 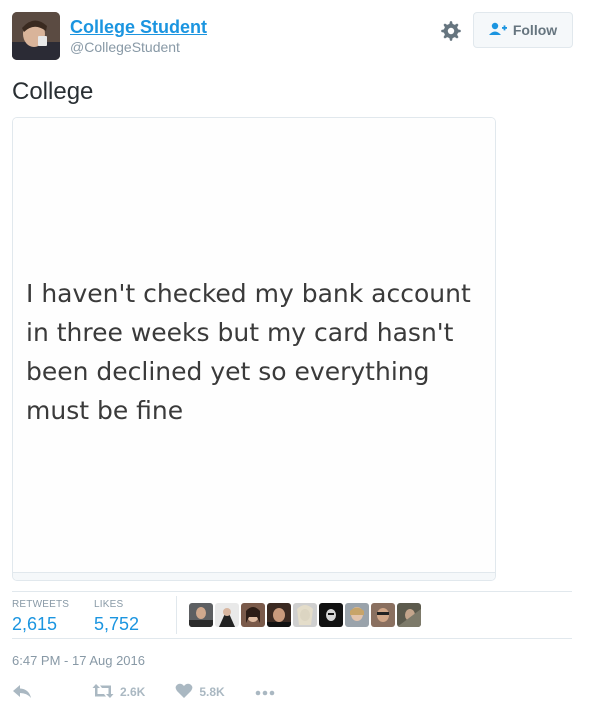 What do you see at coordinates (53, 91) in the screenshot?
I see `tweet-text: College` at bounding box center [53, 91].